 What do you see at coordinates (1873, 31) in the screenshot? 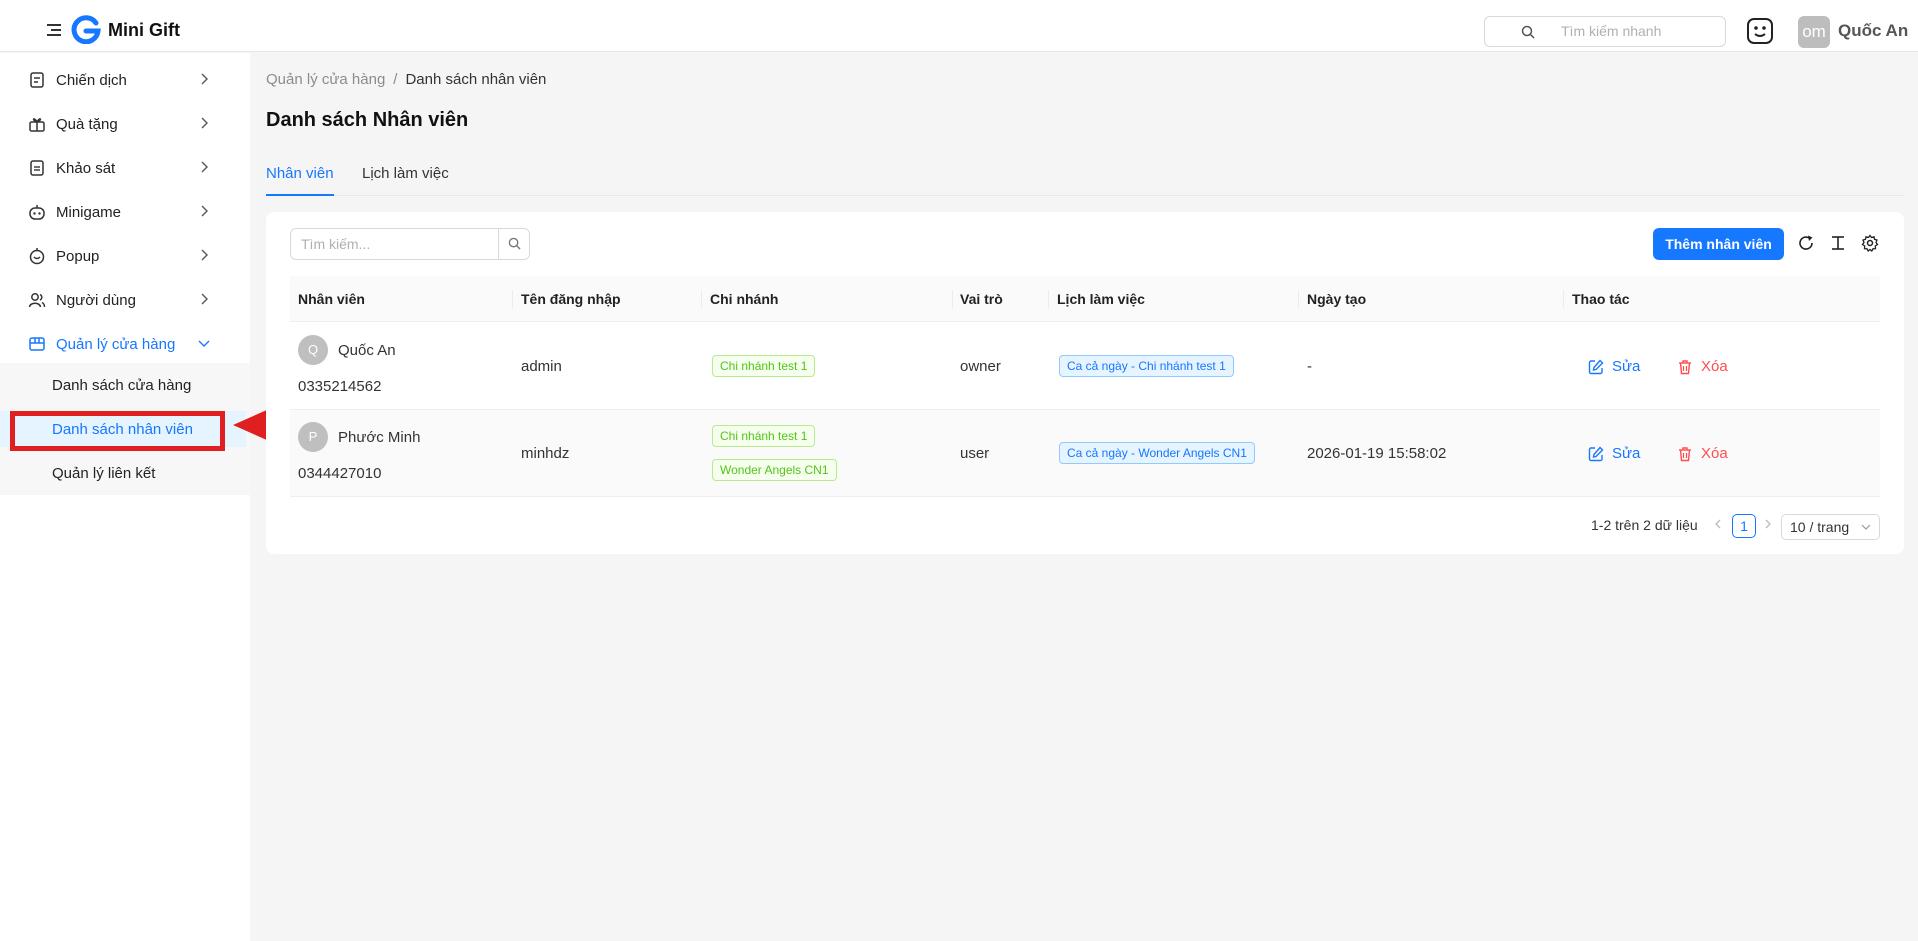
I see `user-name: Quốc An` at bounding box center [1873, 31].